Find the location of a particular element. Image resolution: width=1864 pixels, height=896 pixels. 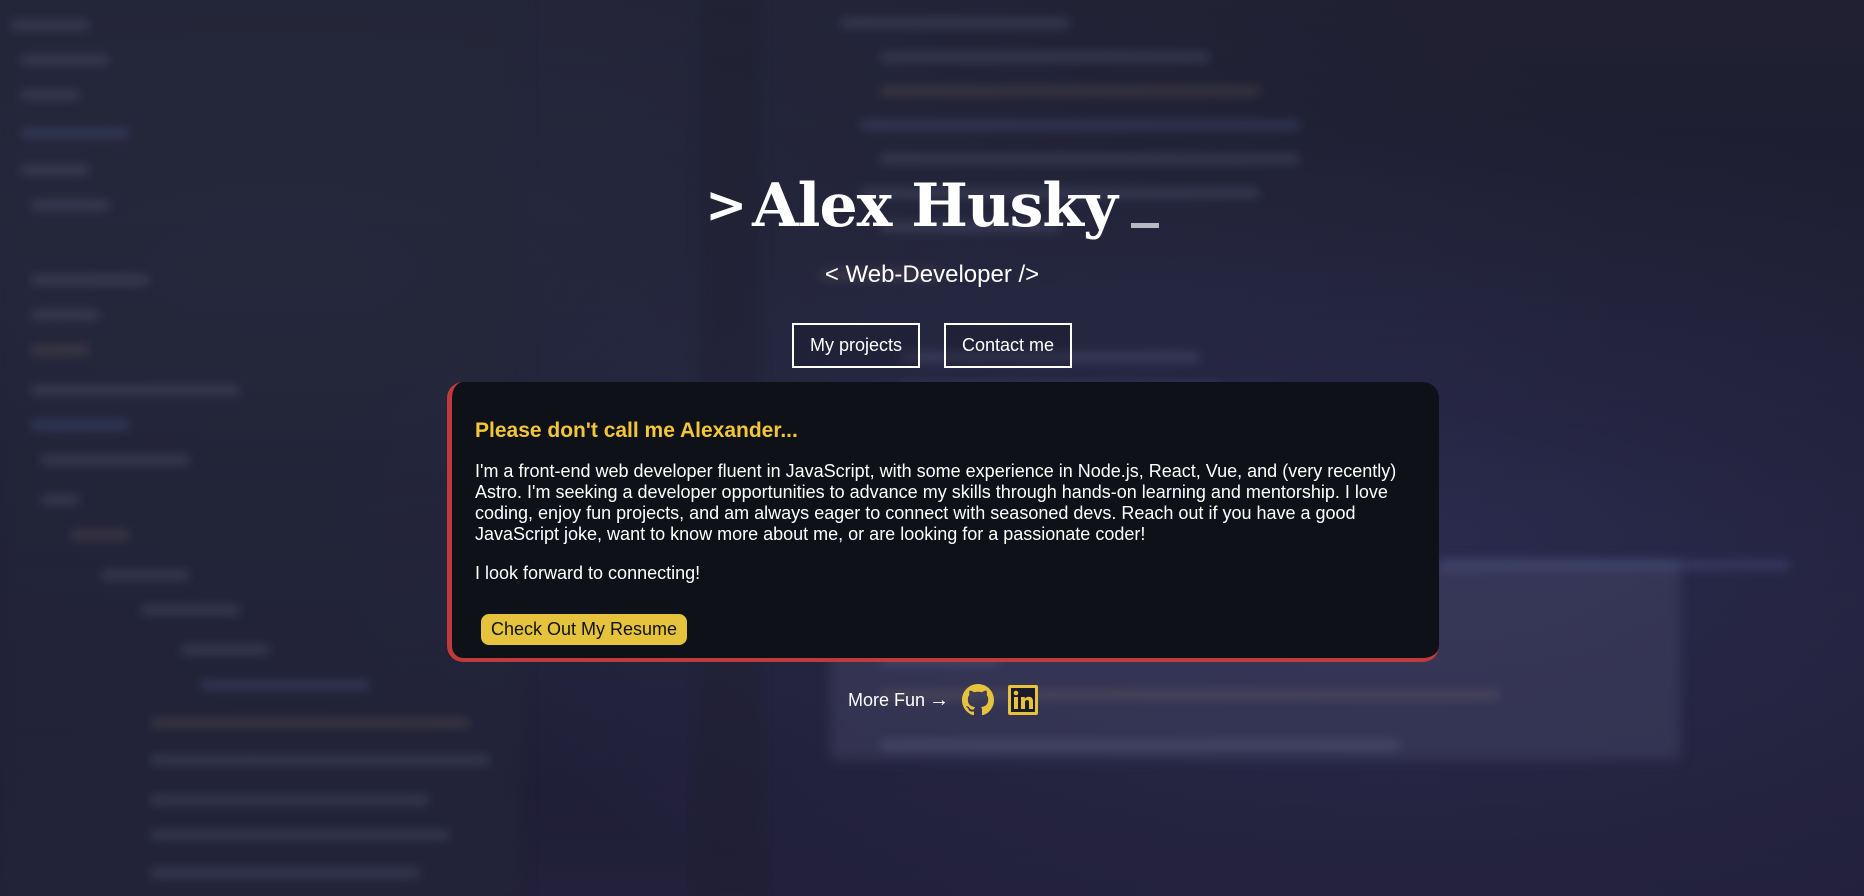

github-icon is located at coordinates (978, 700).